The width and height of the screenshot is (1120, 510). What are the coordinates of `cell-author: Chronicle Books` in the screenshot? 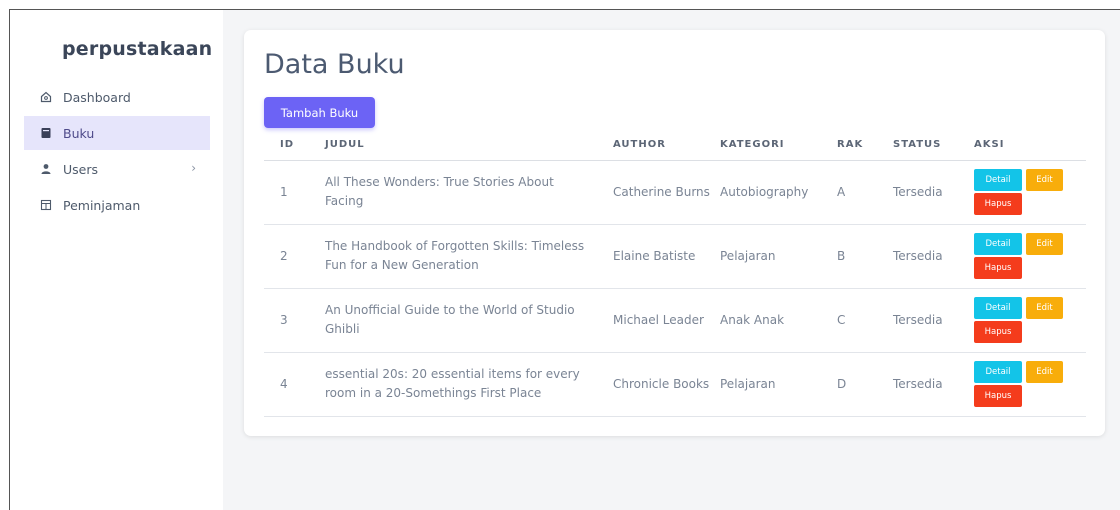 It's located at (666, 384).